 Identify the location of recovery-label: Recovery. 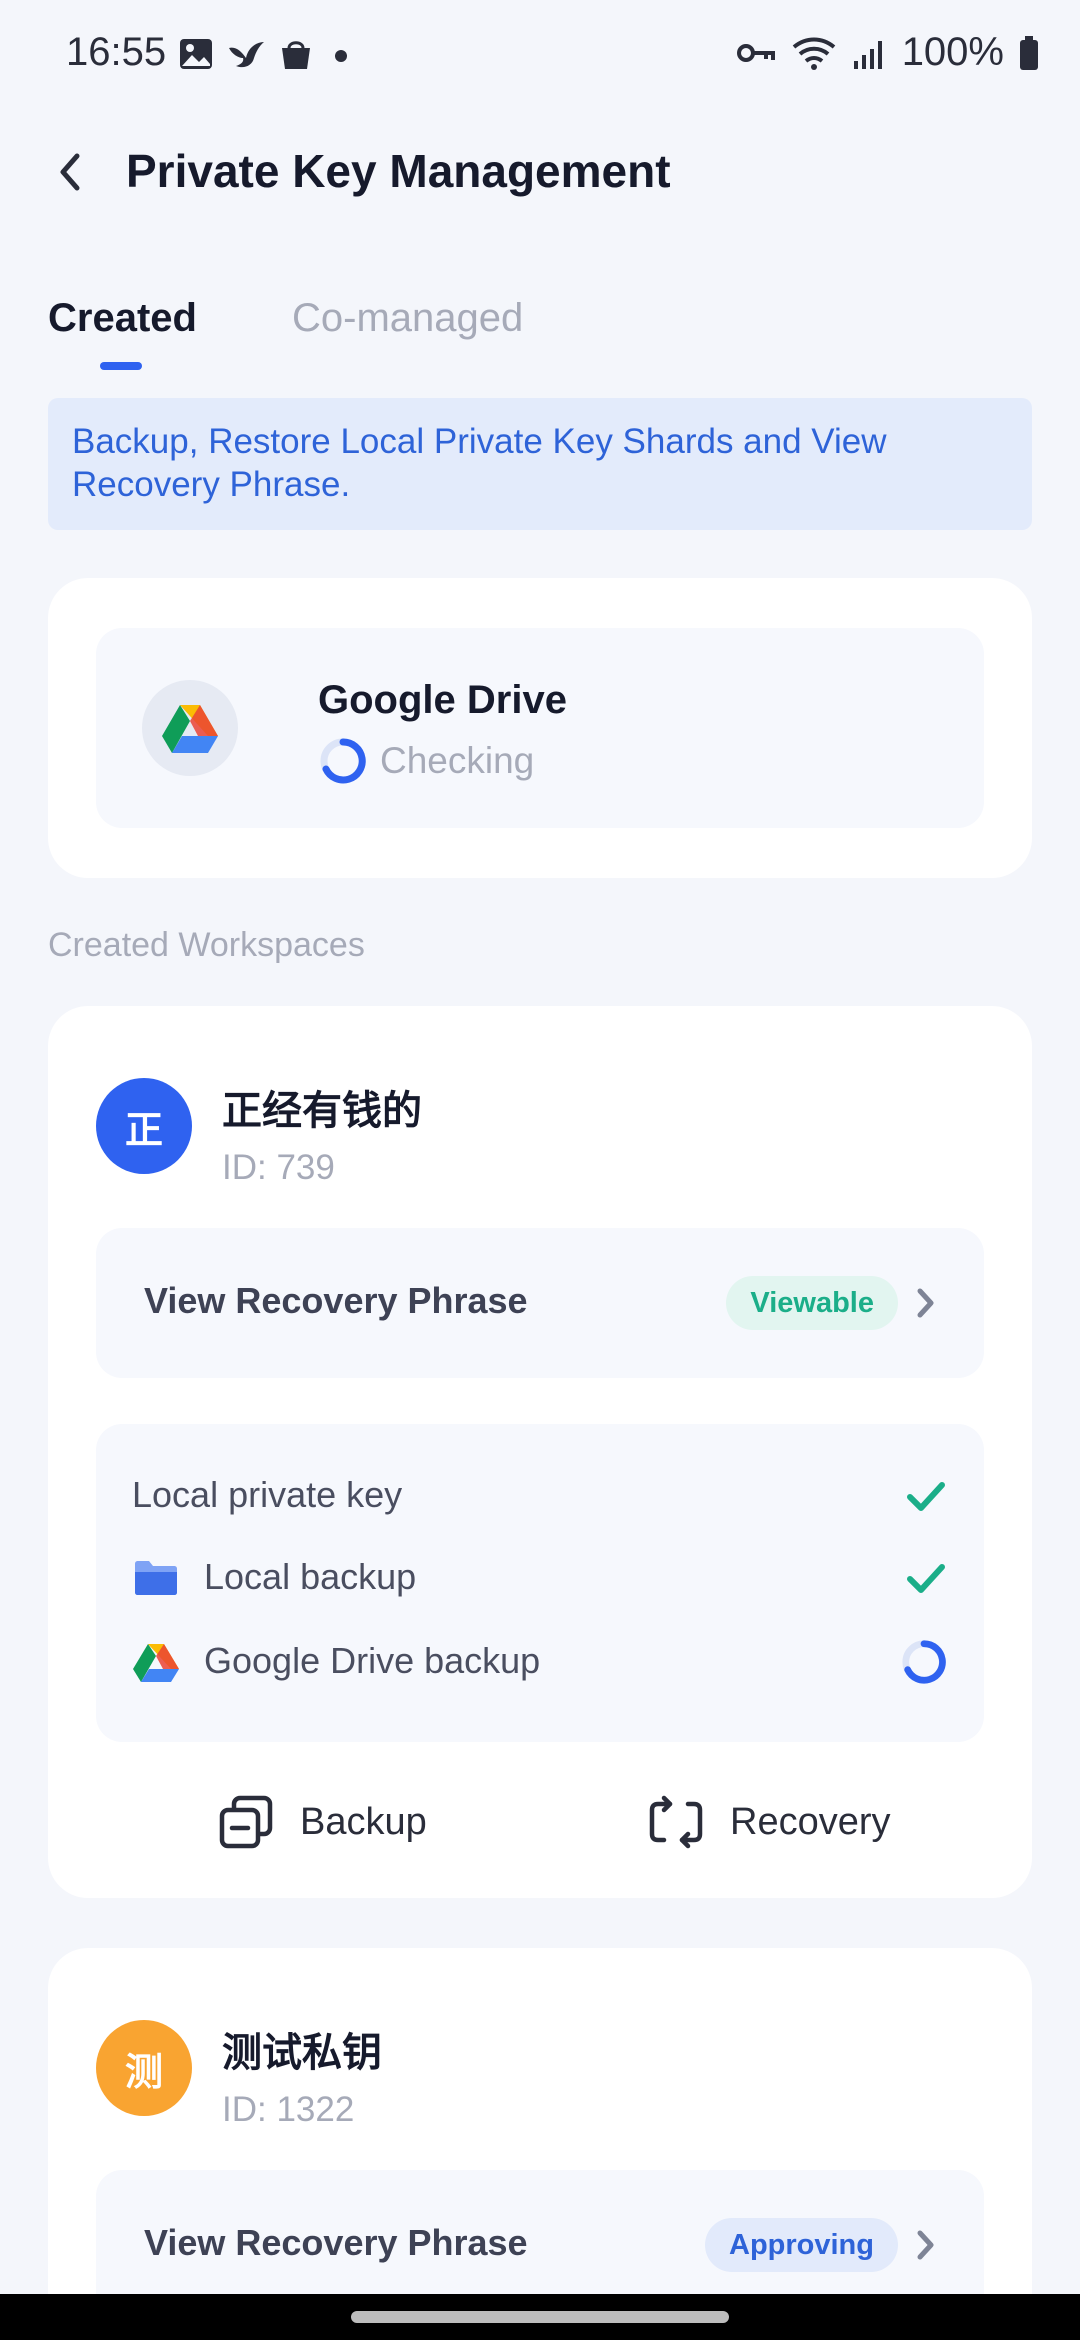
(810, 1821).